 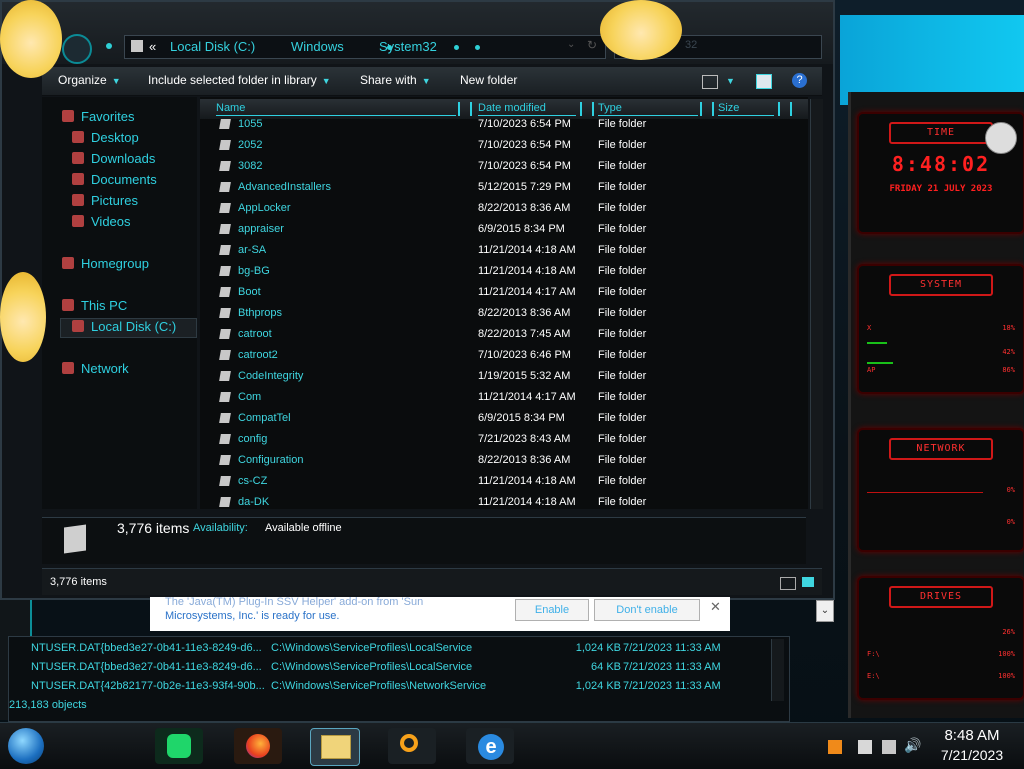 I want to click on taskbar-app-firefox, so click(x=258, y=746).